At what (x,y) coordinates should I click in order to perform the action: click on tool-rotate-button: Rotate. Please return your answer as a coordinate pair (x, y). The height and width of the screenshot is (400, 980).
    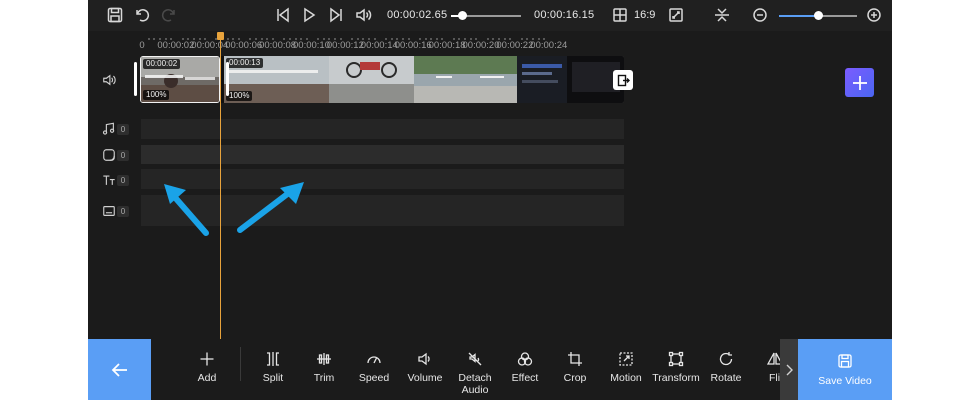
    Looking at the image, I should click on (726, 374).